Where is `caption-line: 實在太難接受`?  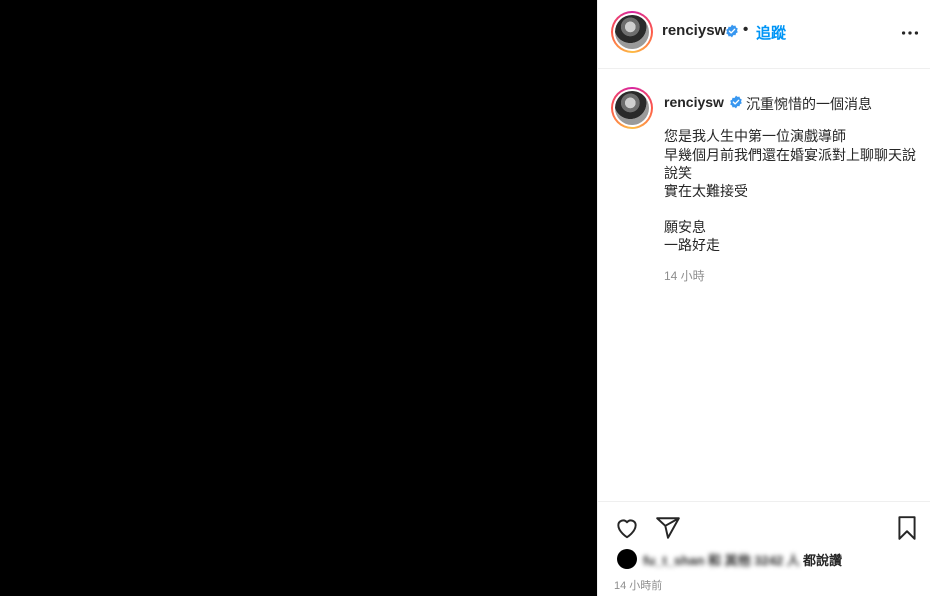
caption-line: 實在太難接受 is located at coordinates (706, 191).